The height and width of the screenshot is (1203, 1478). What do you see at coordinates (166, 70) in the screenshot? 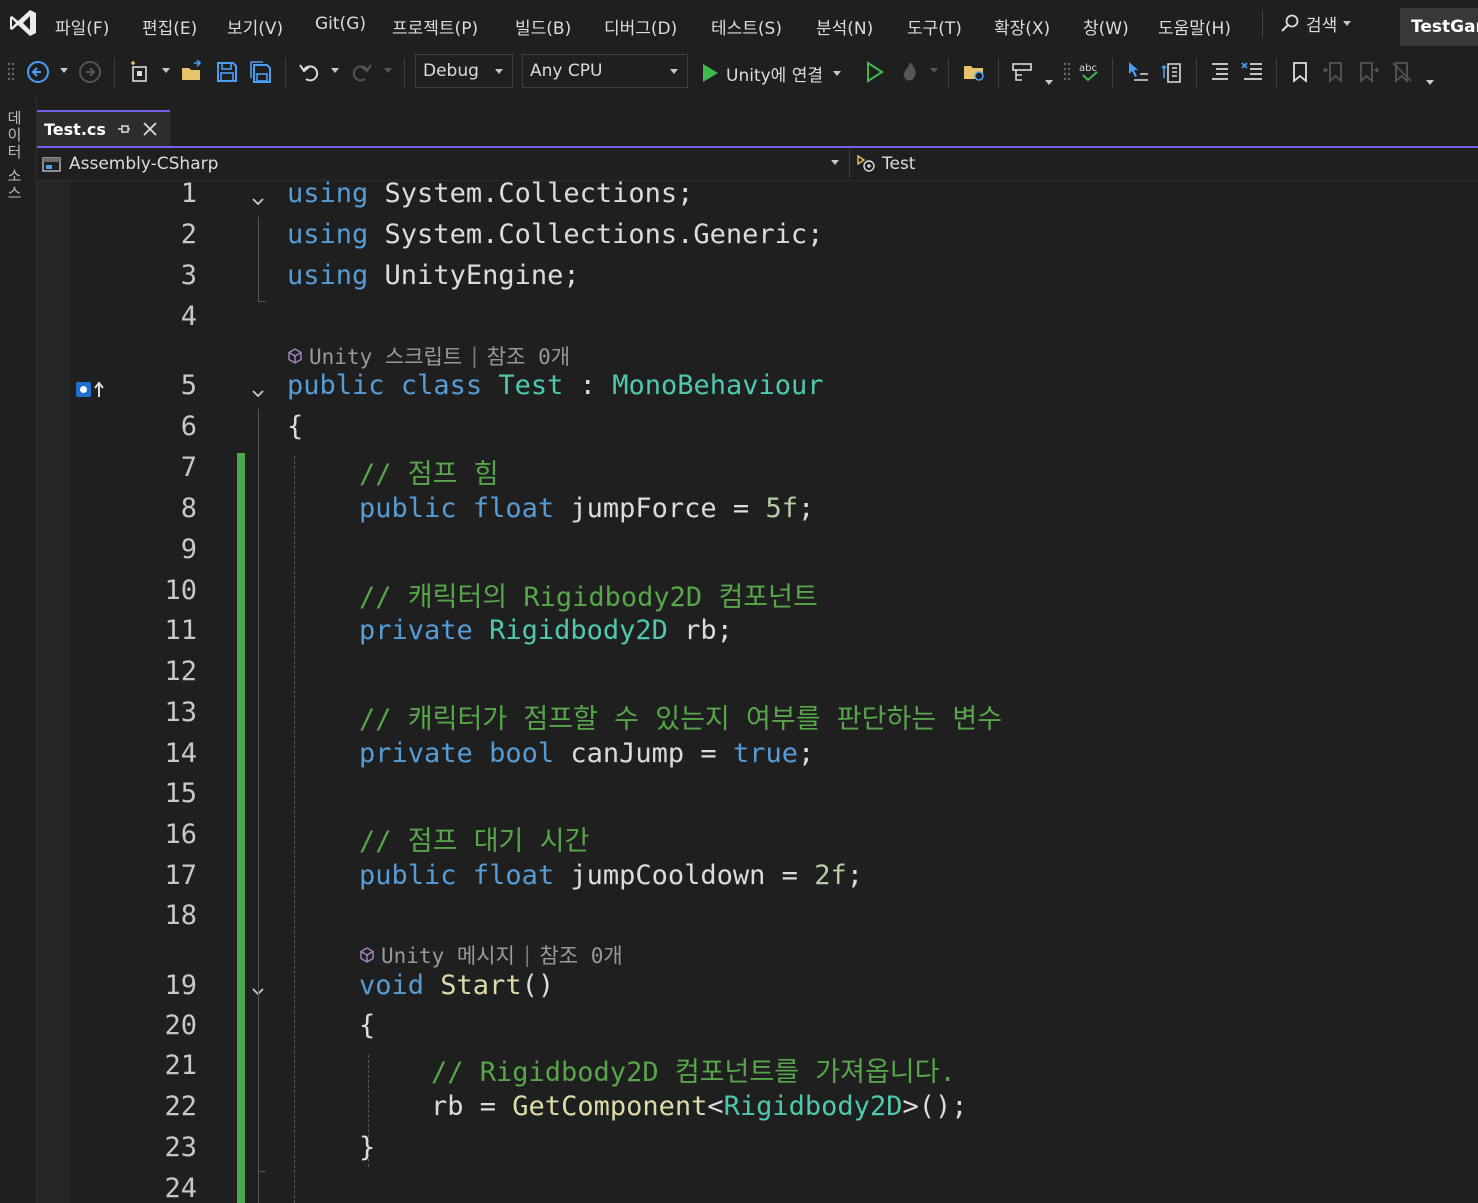
I see `new-project-dropdown-icon` at bounding box center [166, 70].